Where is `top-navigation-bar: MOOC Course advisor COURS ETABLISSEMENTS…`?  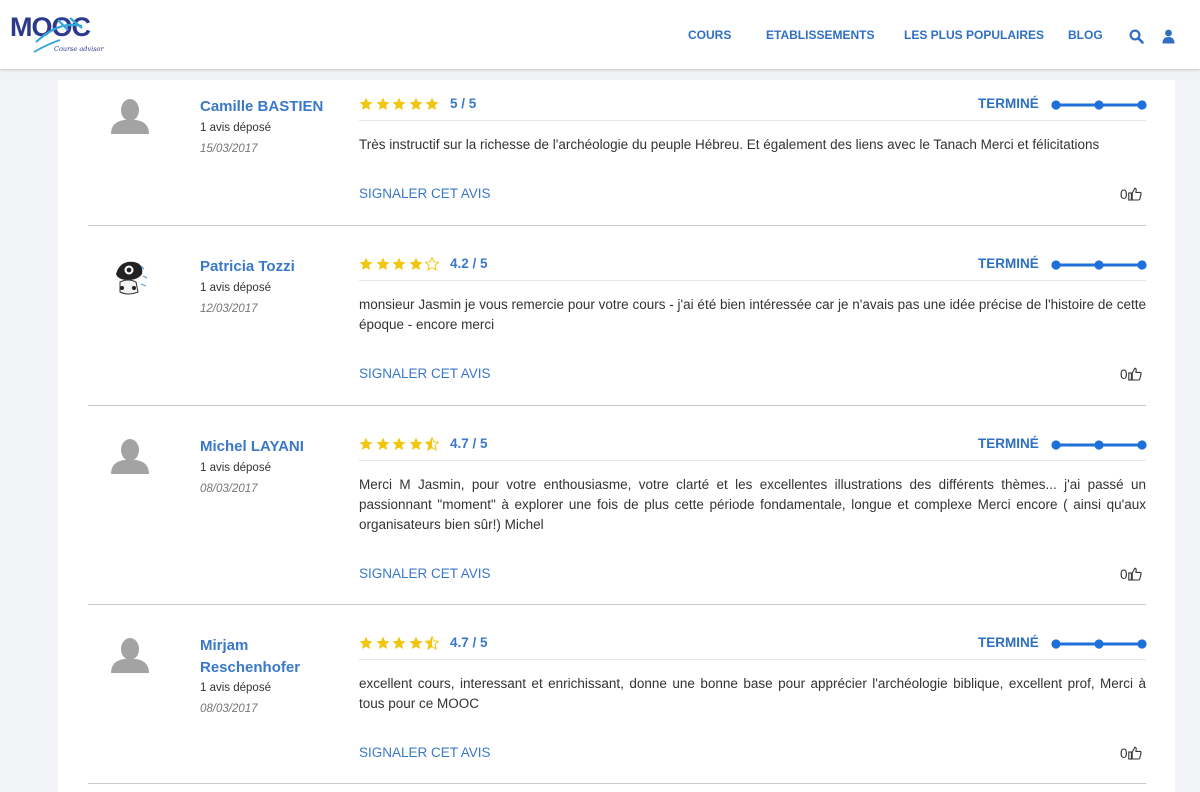 top-navigation-bar: MOOC Course advisor COURS ETABLISSEMENTS… is located at coordinates (600, 34).